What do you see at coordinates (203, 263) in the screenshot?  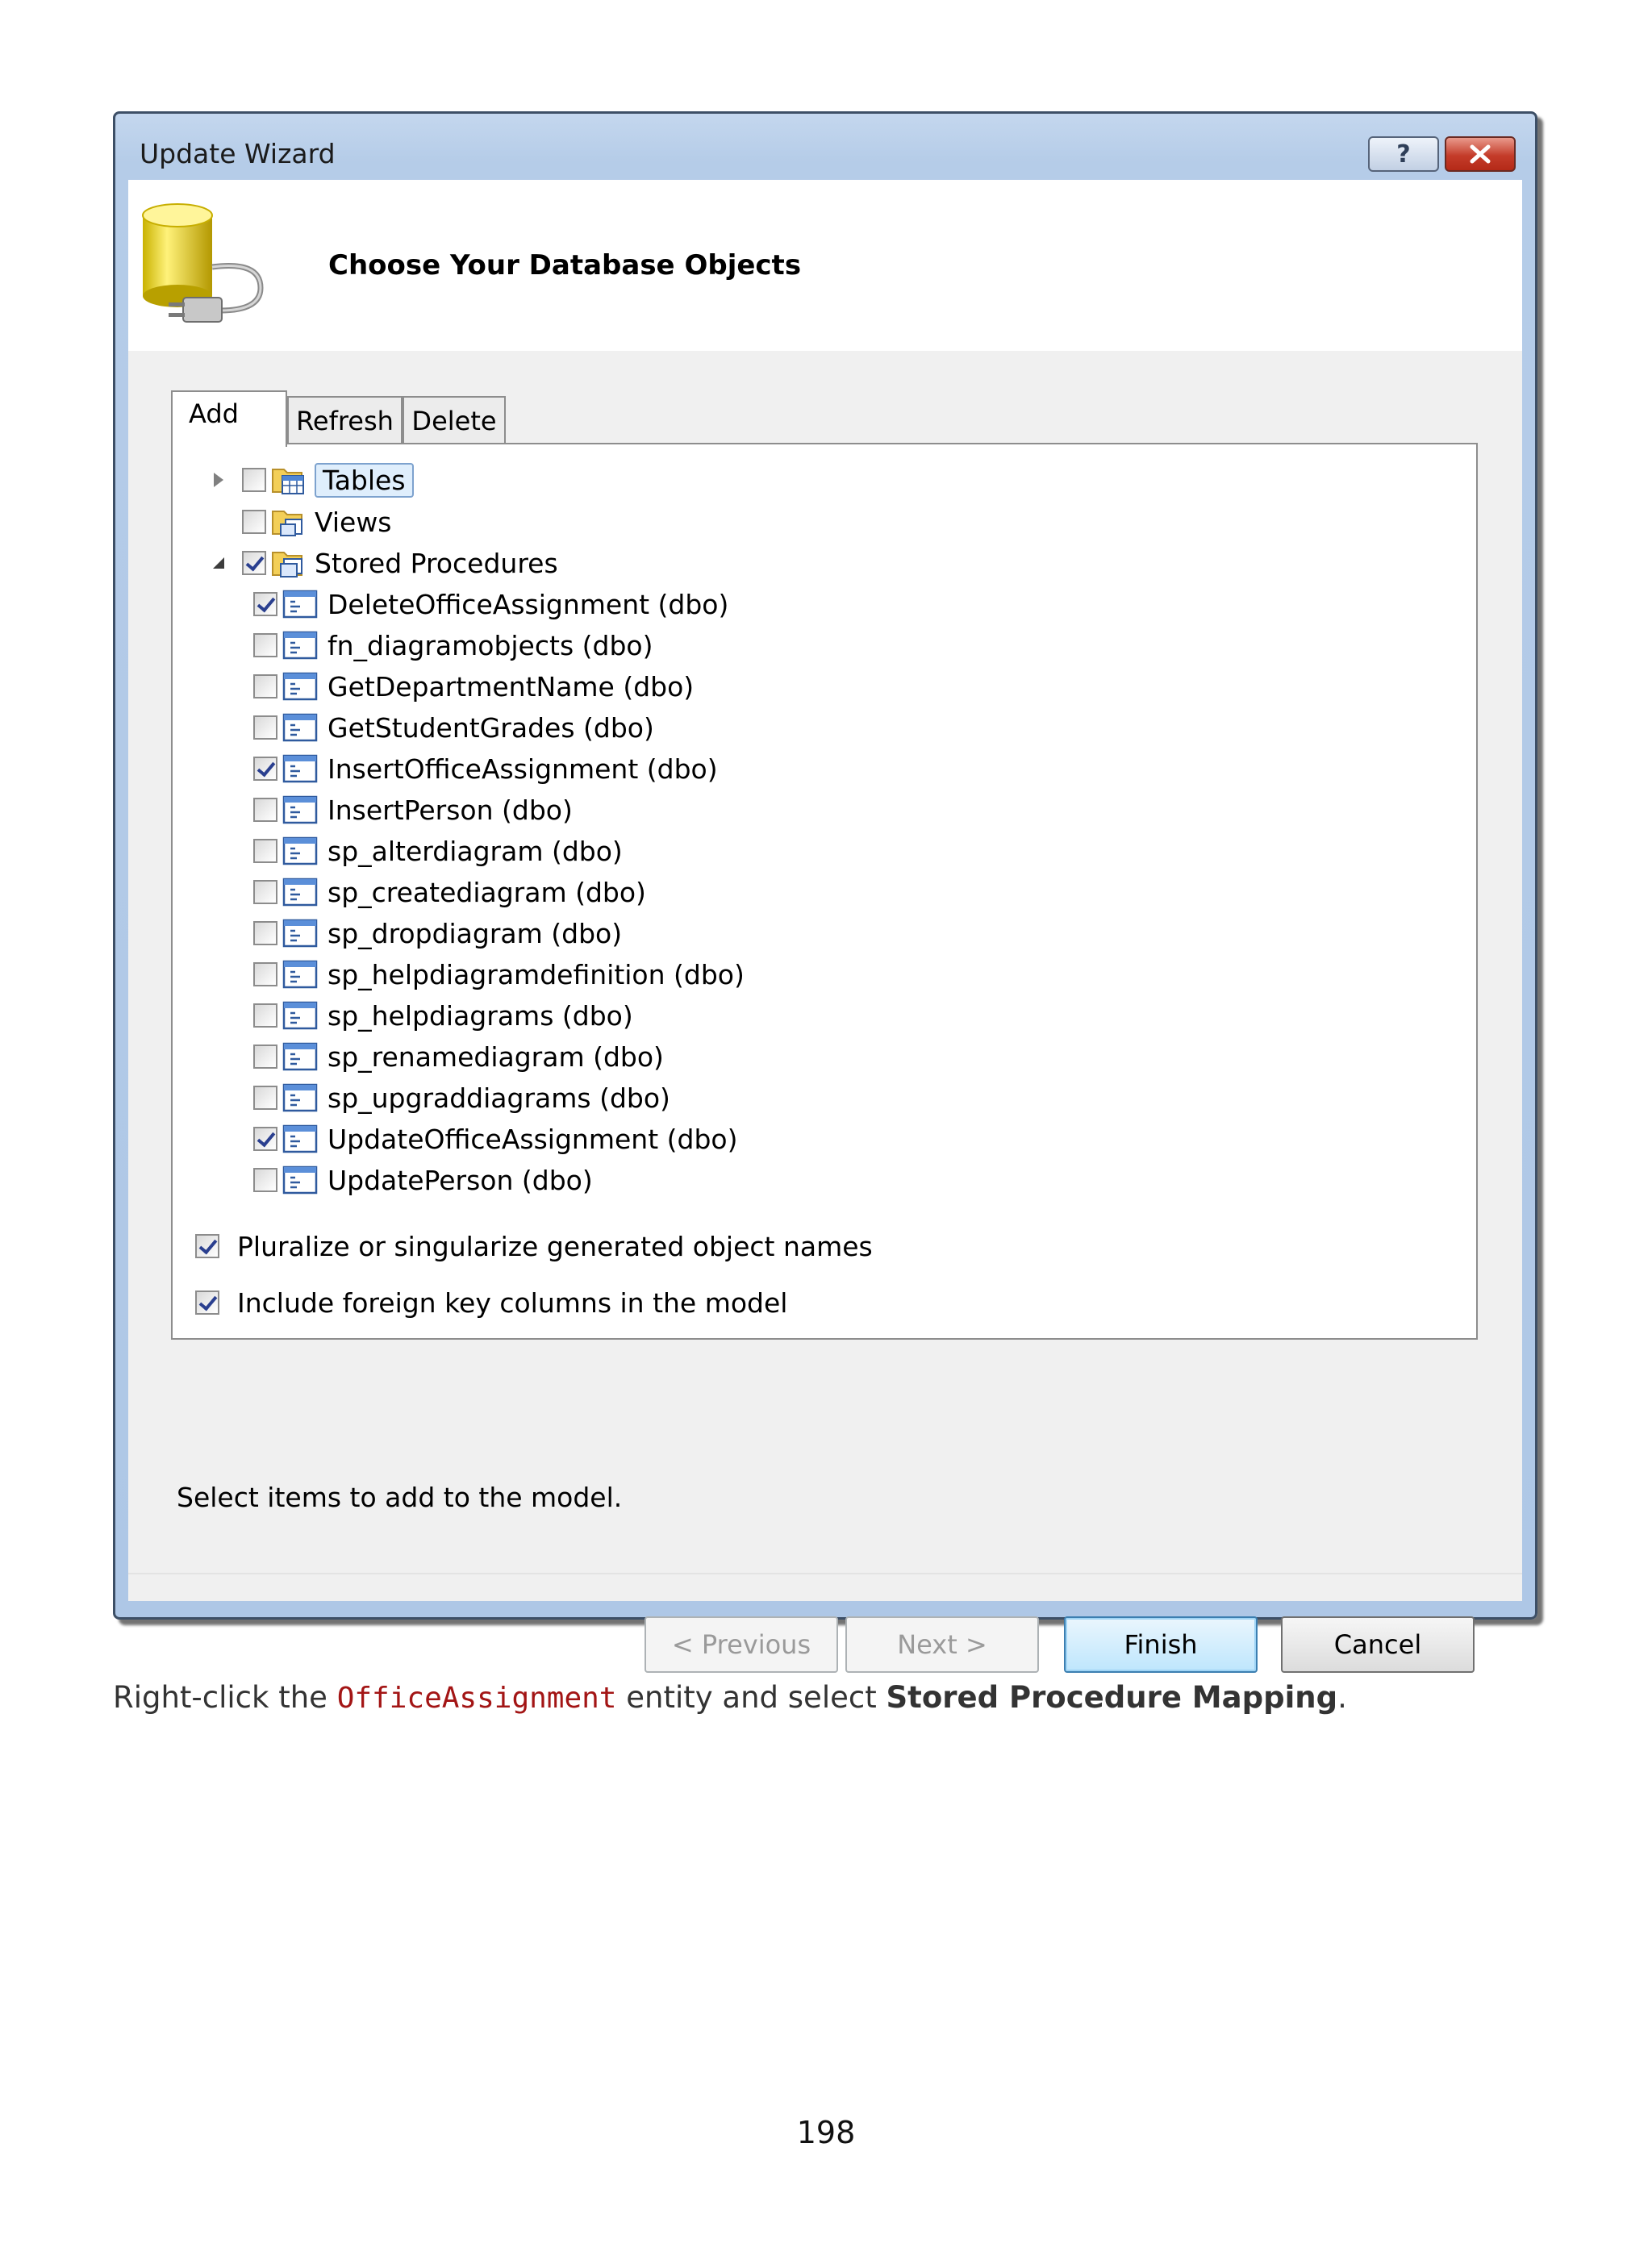 I see `database-connection-icon` at bounding box center [203, 263].